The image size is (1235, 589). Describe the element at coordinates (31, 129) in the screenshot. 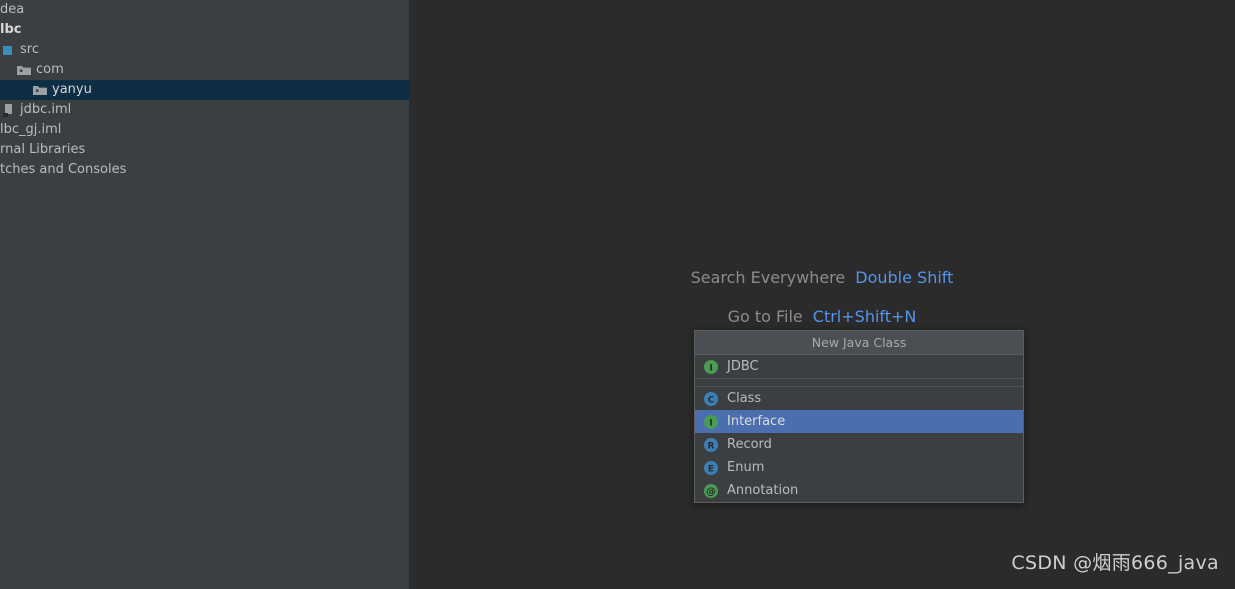

I see `tree-item-label: lbc_gj.iml` at that location.